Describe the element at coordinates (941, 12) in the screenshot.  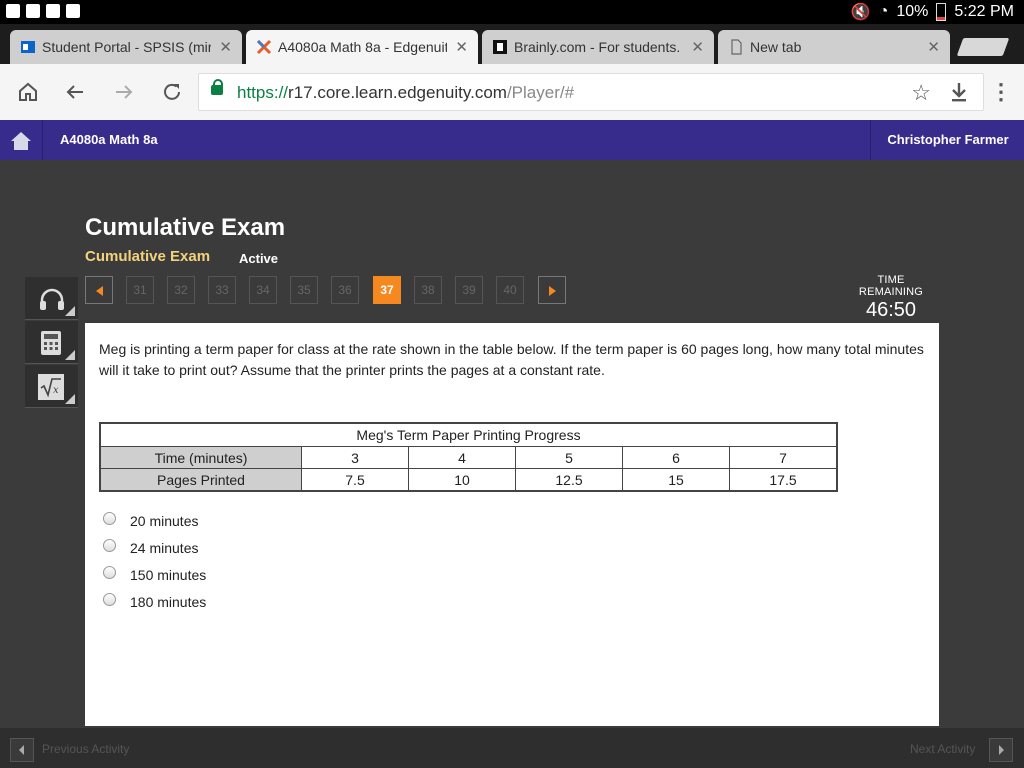
I see `battery-icon` at that location.